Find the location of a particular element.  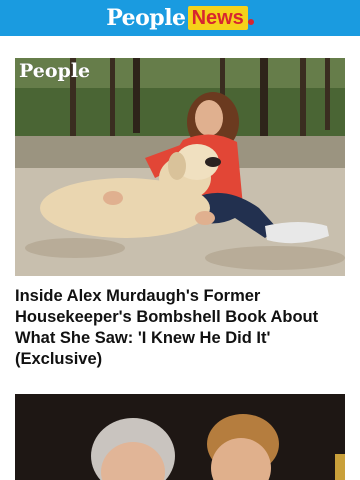

people-news-logo: People News is located at coordinates (180, 18).